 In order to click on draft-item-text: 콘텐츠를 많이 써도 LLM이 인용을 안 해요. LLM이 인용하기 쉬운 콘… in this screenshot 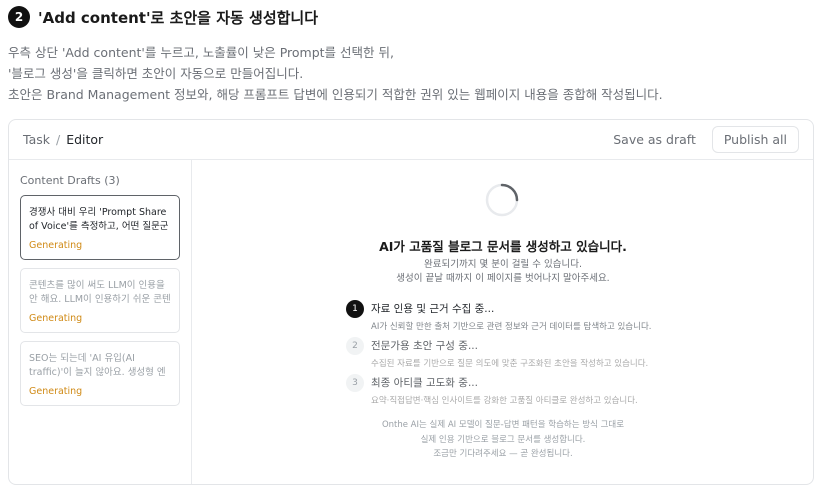, I will do `click(100, 292)`.